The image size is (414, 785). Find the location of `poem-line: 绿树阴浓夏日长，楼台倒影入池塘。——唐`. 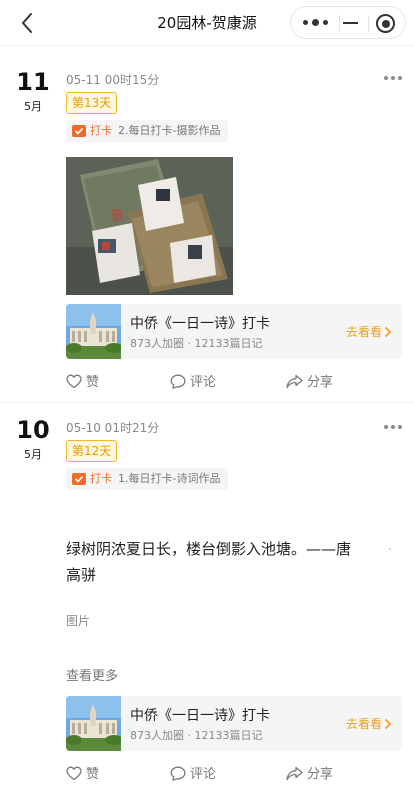

poem-line: 绿树阴浓夏日长，楼台倒影入池塘。——唐 is located at coordinates (209, 549).